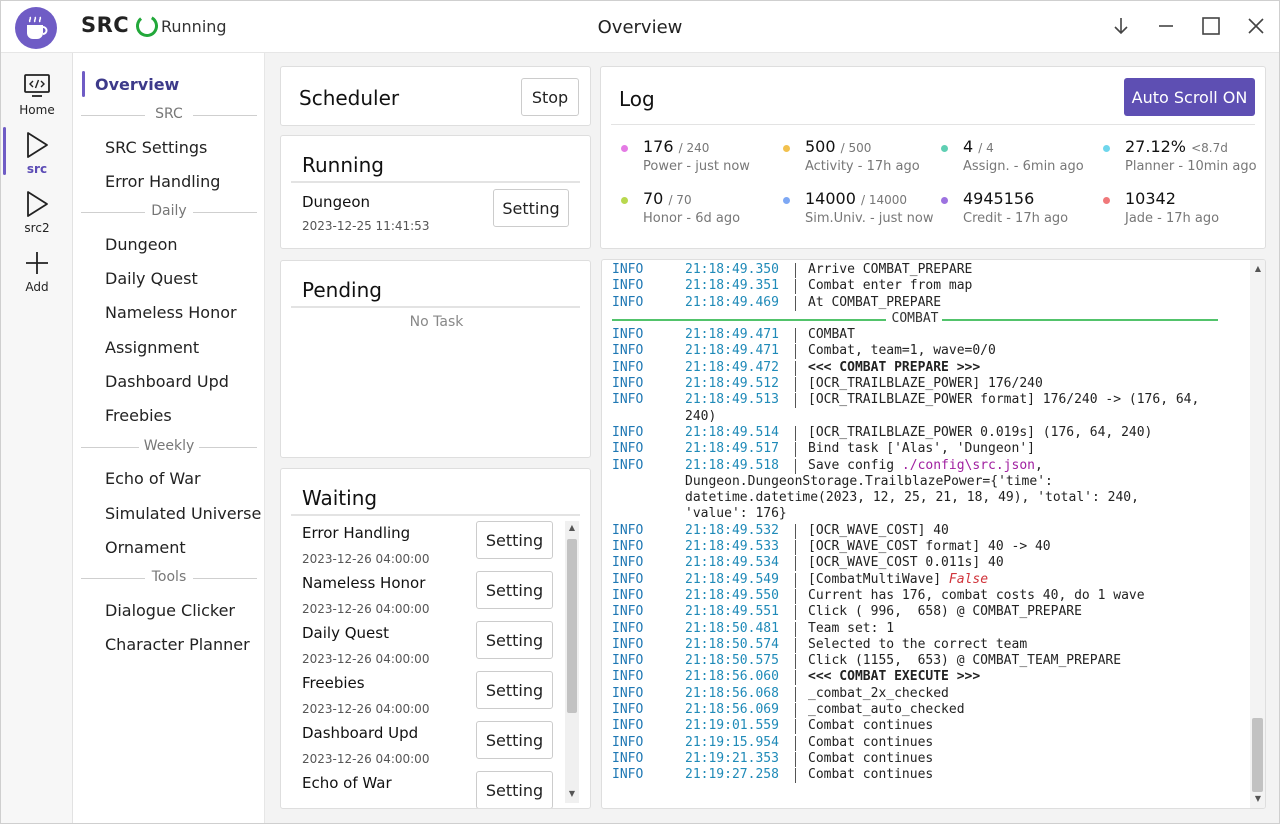 The height and width of the screenshot is (824, 1280). What do you see at coordinates (922, 319) in the screenshot?
I see `log-separator: COMBAT` at bounding box center [922, 319].